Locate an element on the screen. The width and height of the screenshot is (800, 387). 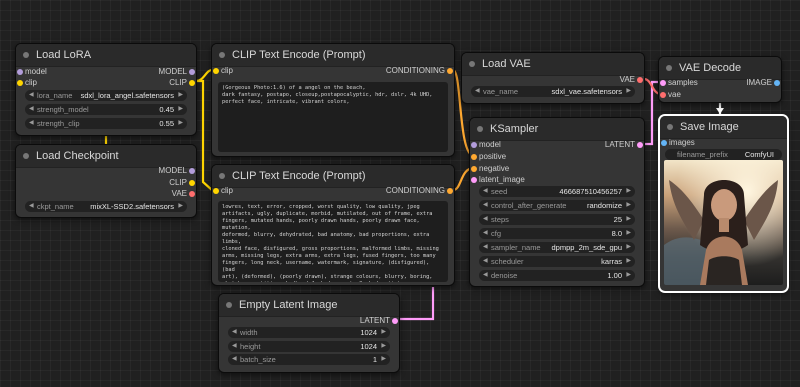
sampler-name-widget: ◀ sampler_name dpmpp_2m_sde_gpu ▶ is located at coordinates (557, 247).